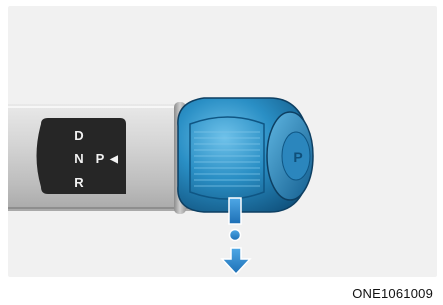 This screenshot has height=305, width=443. What do you see at coordinates (297, 157) in the screenshot?
I see `park-button-symbol: P` at bounding box center [297, 157].